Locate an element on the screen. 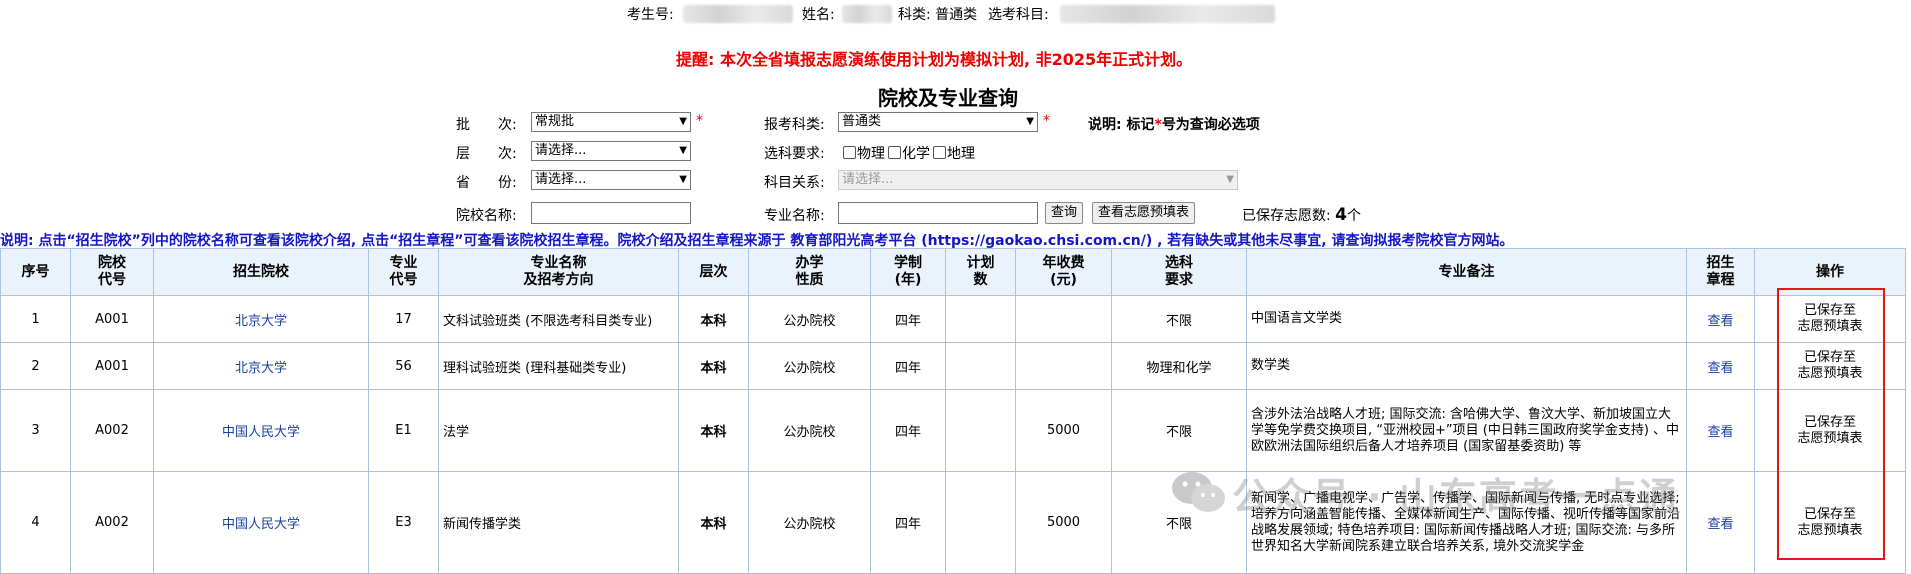 This screenshot has height=574, width=1911. level-label: 层 次: is located at coordinates (486, 154).